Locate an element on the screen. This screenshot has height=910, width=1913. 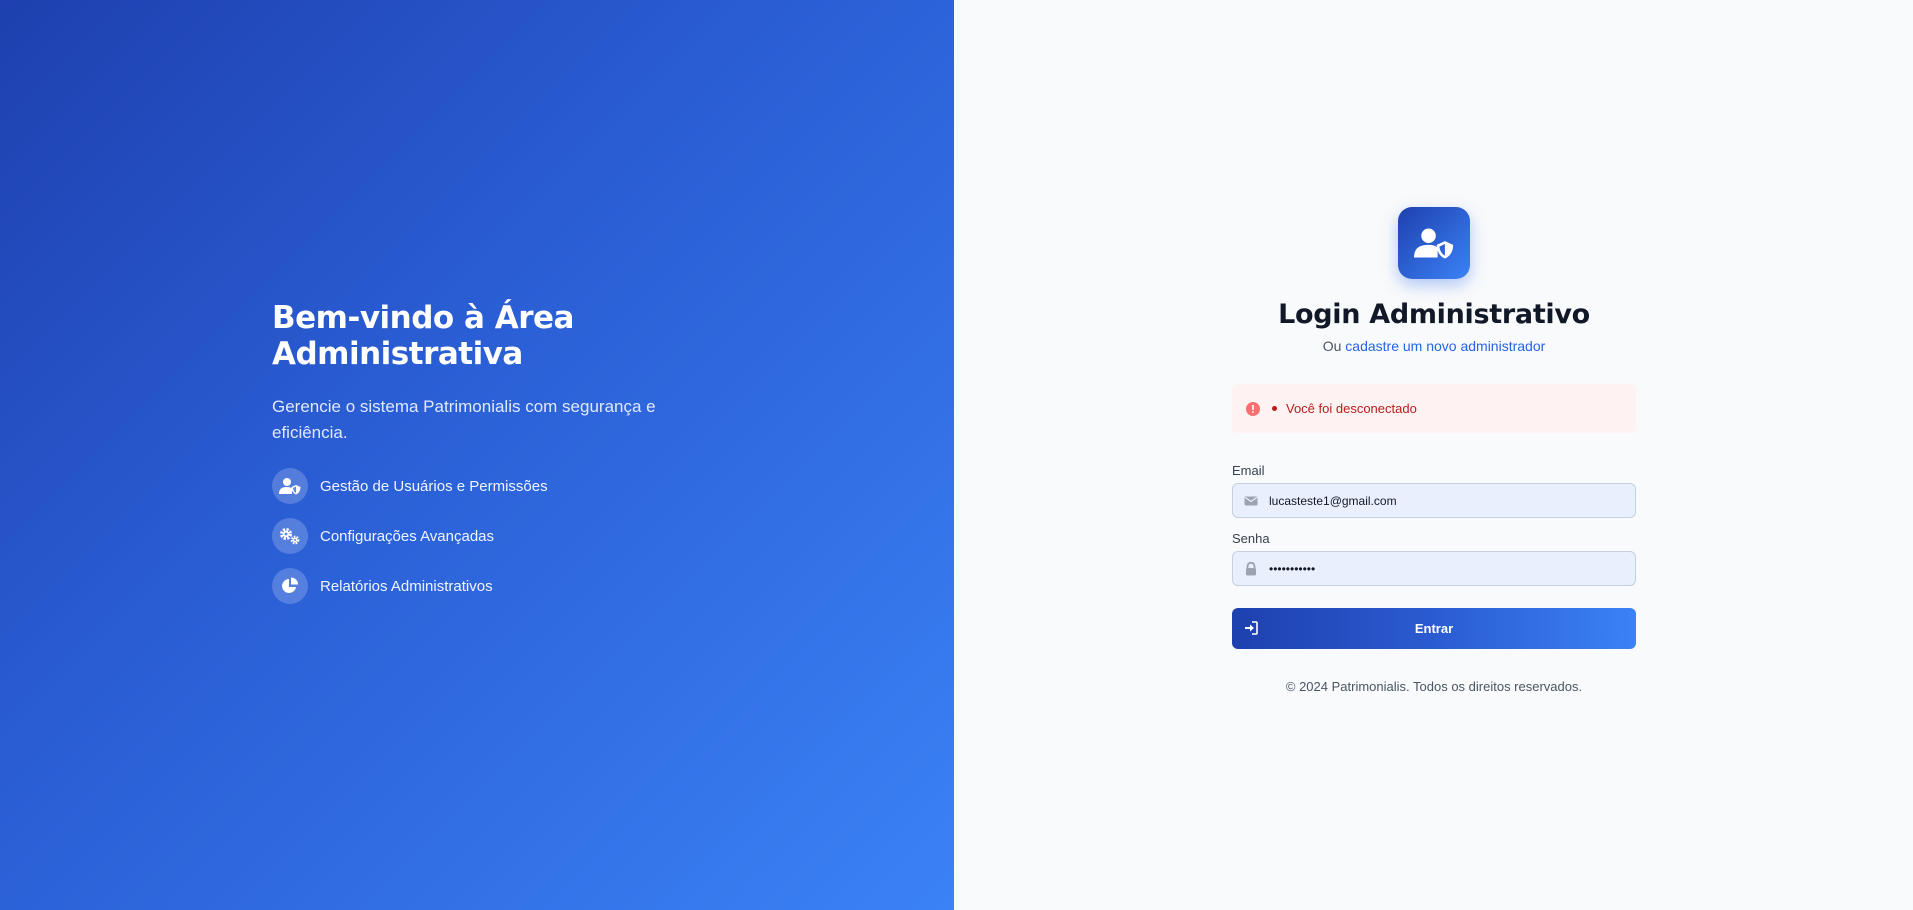
password-input is located at coordinates (1434, 568).